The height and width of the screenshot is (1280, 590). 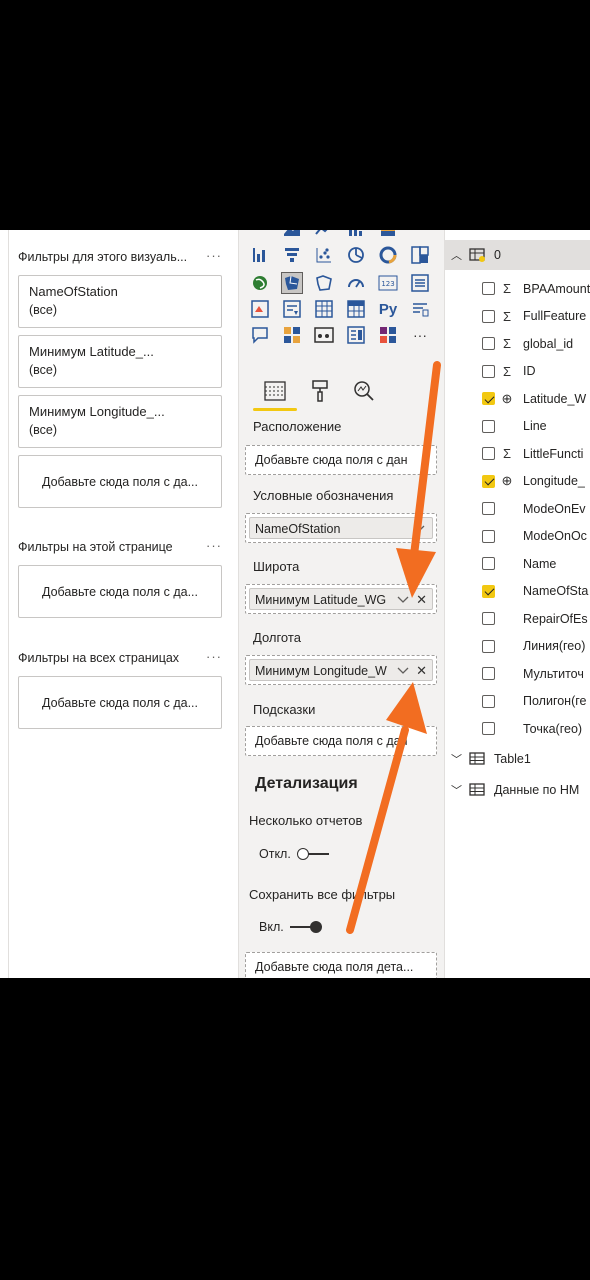 What do you see at coordinates (324, 255) in the screenshot?
I see `scatter-icon` at bounding box center [324, 255].